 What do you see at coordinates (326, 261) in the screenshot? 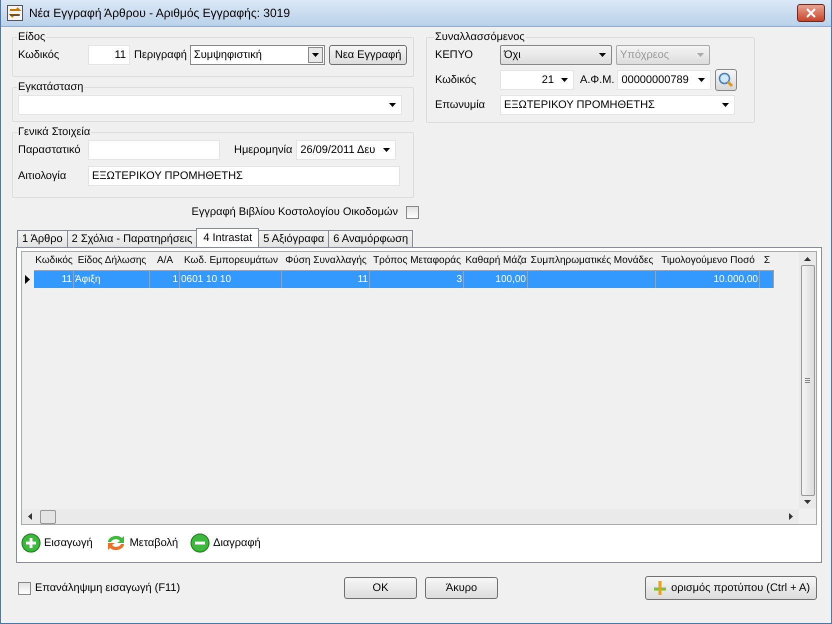
I see `column-header: Φύση Συναλλαγής` at bounding box center [326, 261].